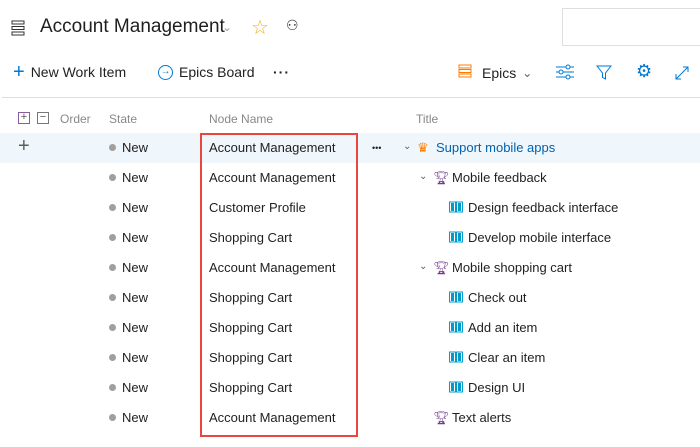  What do you see at coordinates (292, 25) in the screenshot?
I see `team-members-icon: ⚇` at bounding box center [292, 25].